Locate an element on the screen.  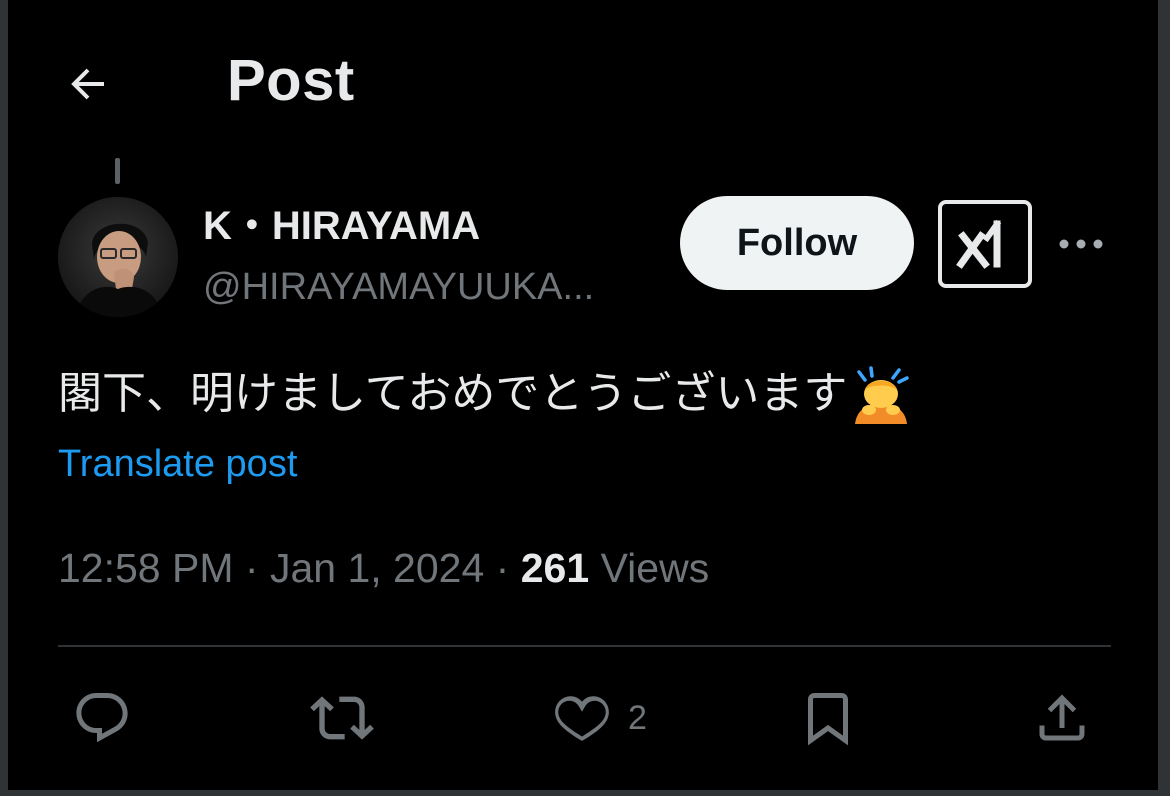
avatar-photo is located at coordinates (118, 257).